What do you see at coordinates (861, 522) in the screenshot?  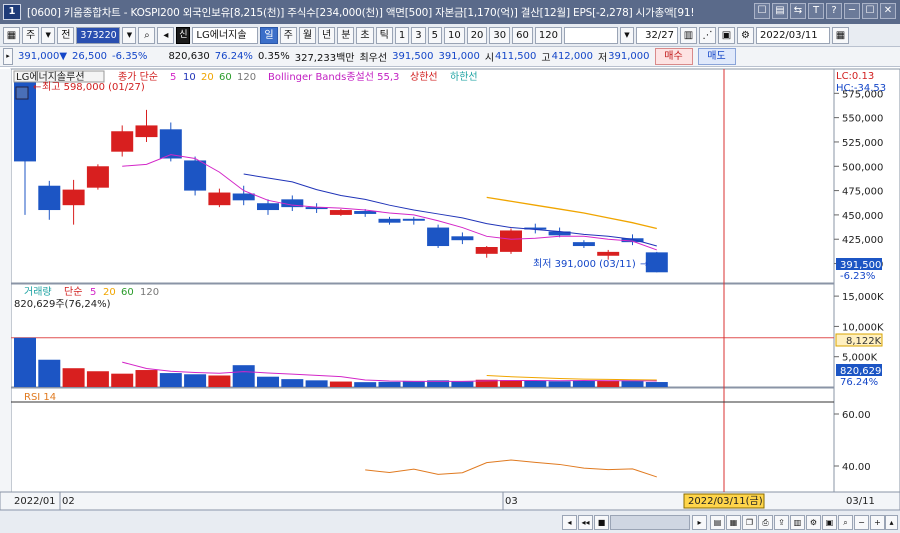 I see `zoom-out-icon: −` at bounding box center [861, 522].